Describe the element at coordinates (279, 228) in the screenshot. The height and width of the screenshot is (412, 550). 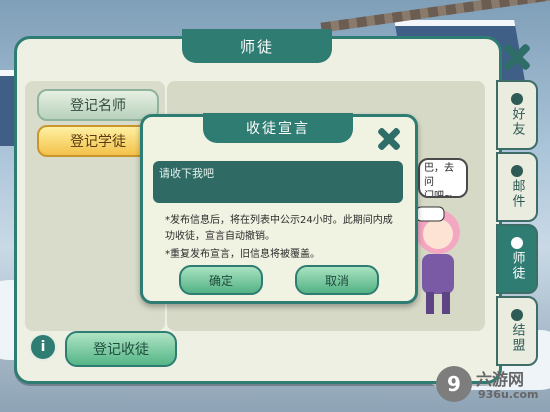
I see `dialog-note-1: *发布信息后，将在列表中公示24小时。此期间内成功收徒，宣言自动撤销。` at that location.